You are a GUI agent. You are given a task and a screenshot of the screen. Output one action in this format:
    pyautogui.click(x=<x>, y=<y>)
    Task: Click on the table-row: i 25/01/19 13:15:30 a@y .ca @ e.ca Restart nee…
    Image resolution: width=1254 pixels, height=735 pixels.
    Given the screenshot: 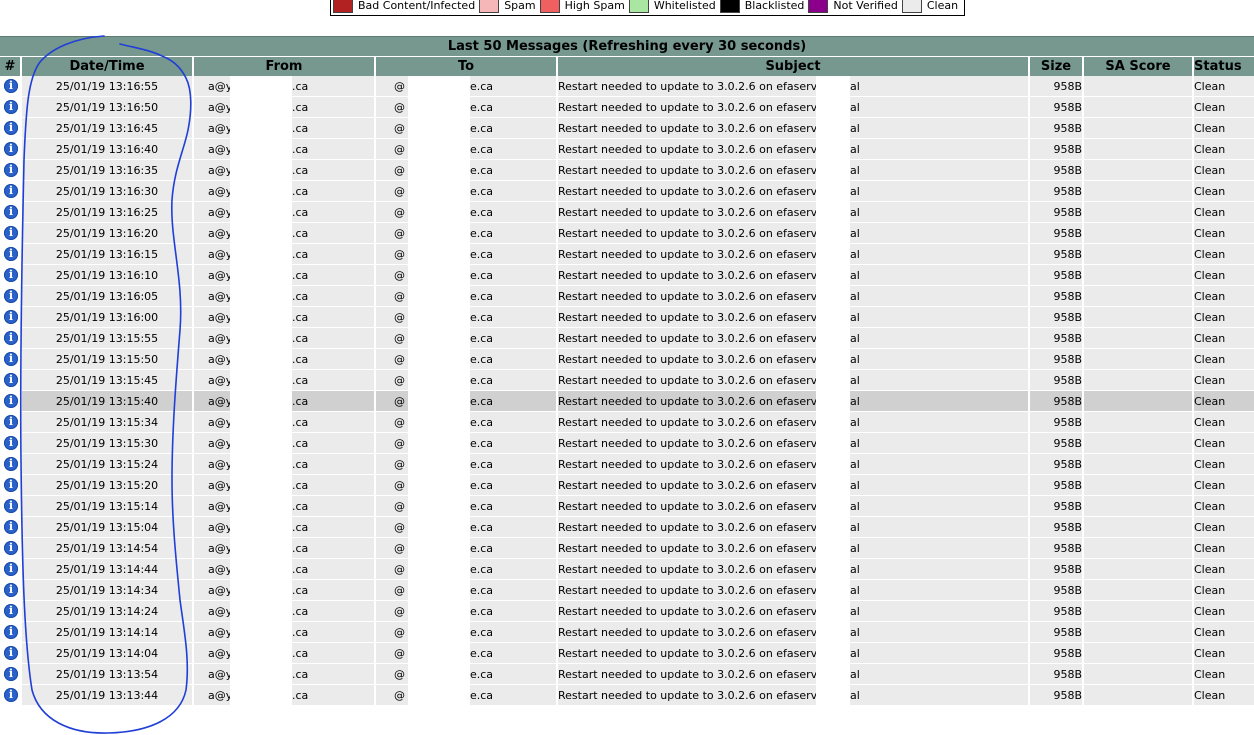 What is the action you would take?
    pyautogui.click(x=627, y=443)
    